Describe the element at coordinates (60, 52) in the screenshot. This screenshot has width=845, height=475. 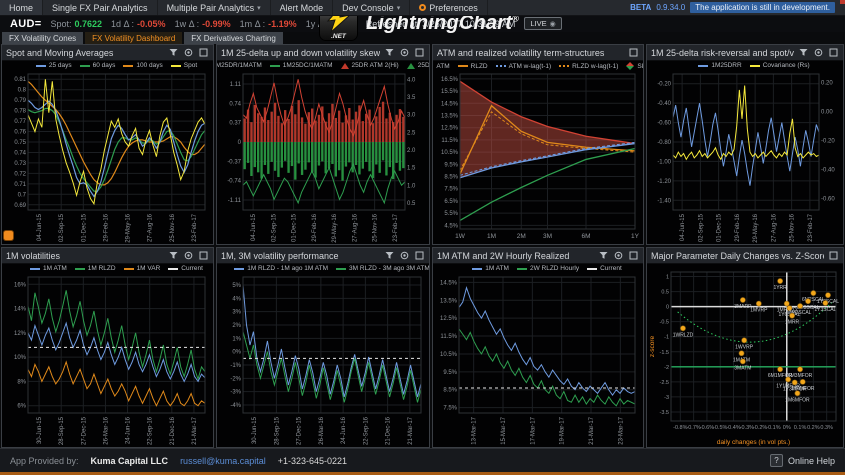
I see `panel-title: Spot and Moving Averages` at that location.